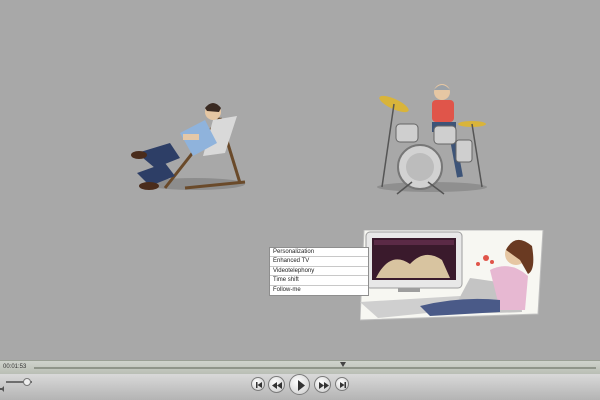  What do you see at coordinates (319, 290) in the screenshot?
I see `menu-item-follow-me: Follow-me` at bounding box center [319, 290].